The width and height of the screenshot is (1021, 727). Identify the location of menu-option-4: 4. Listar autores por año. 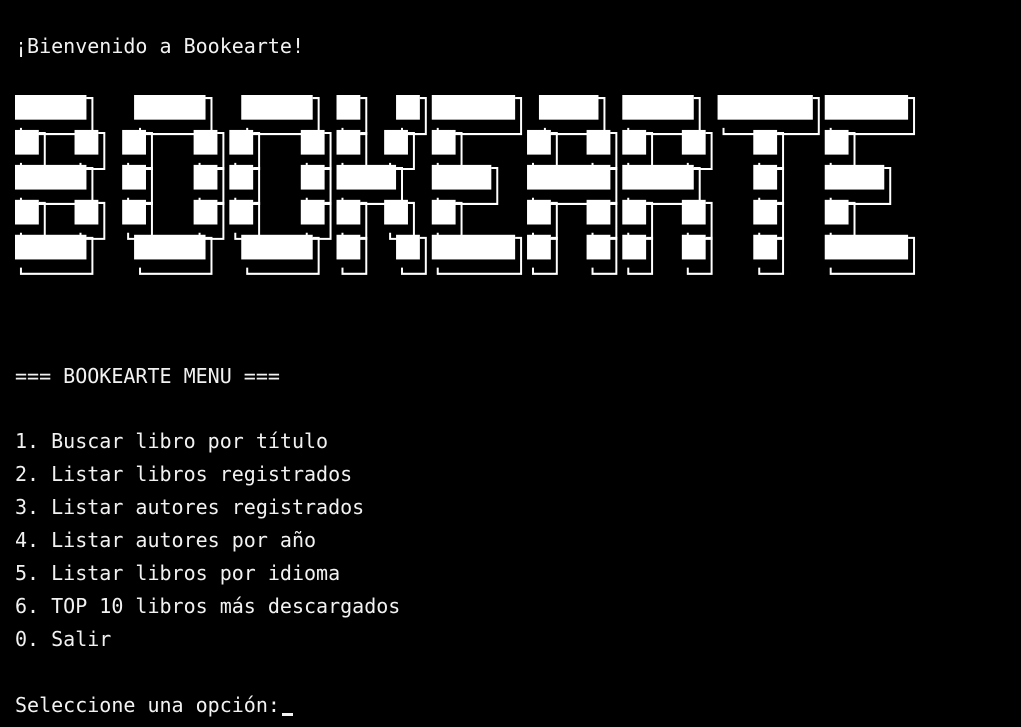
(166, 540).